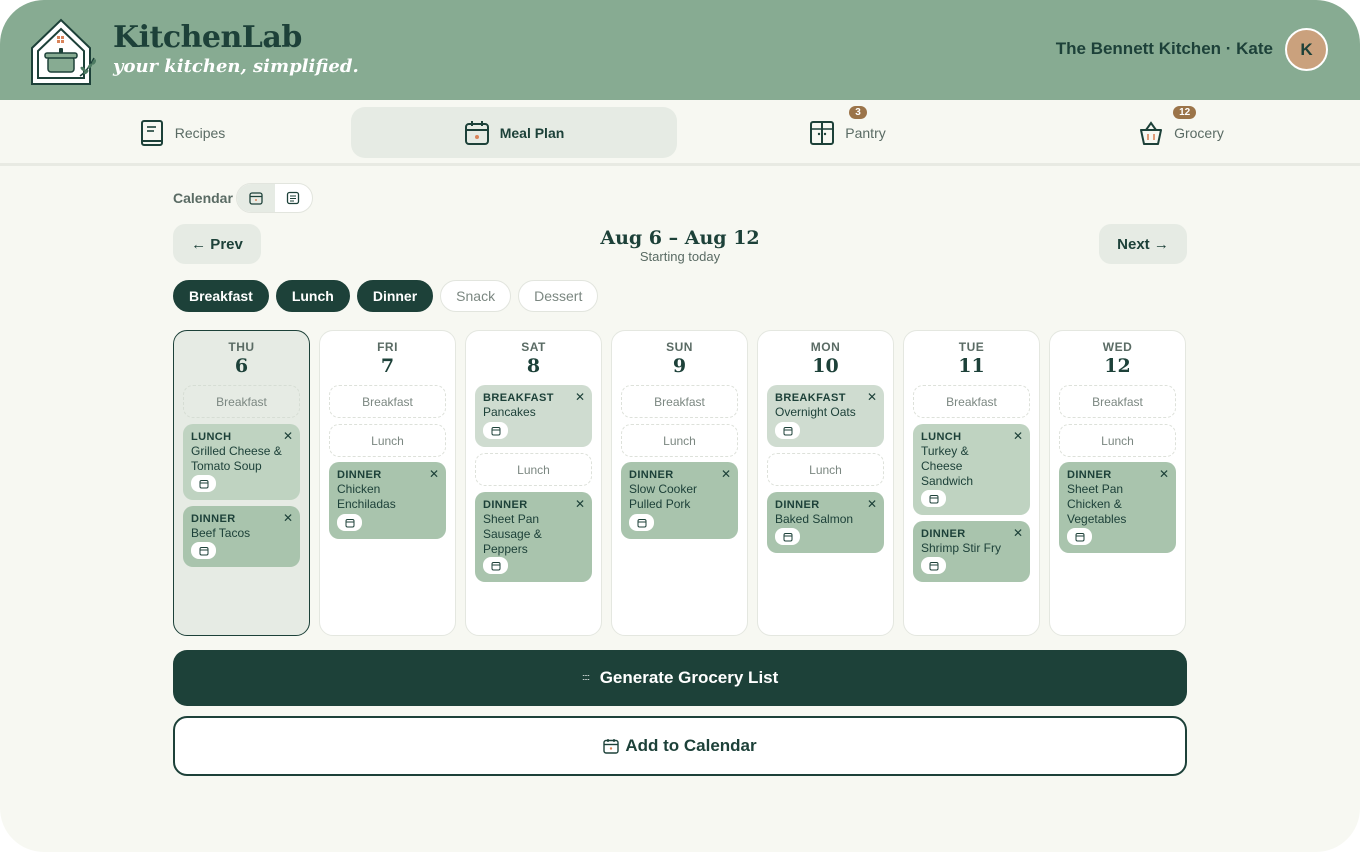 The width and height of the screenshot is (1360, 852). I want to click on generate-grocery-list-button: Generate Grocery List, so click(680, 678).